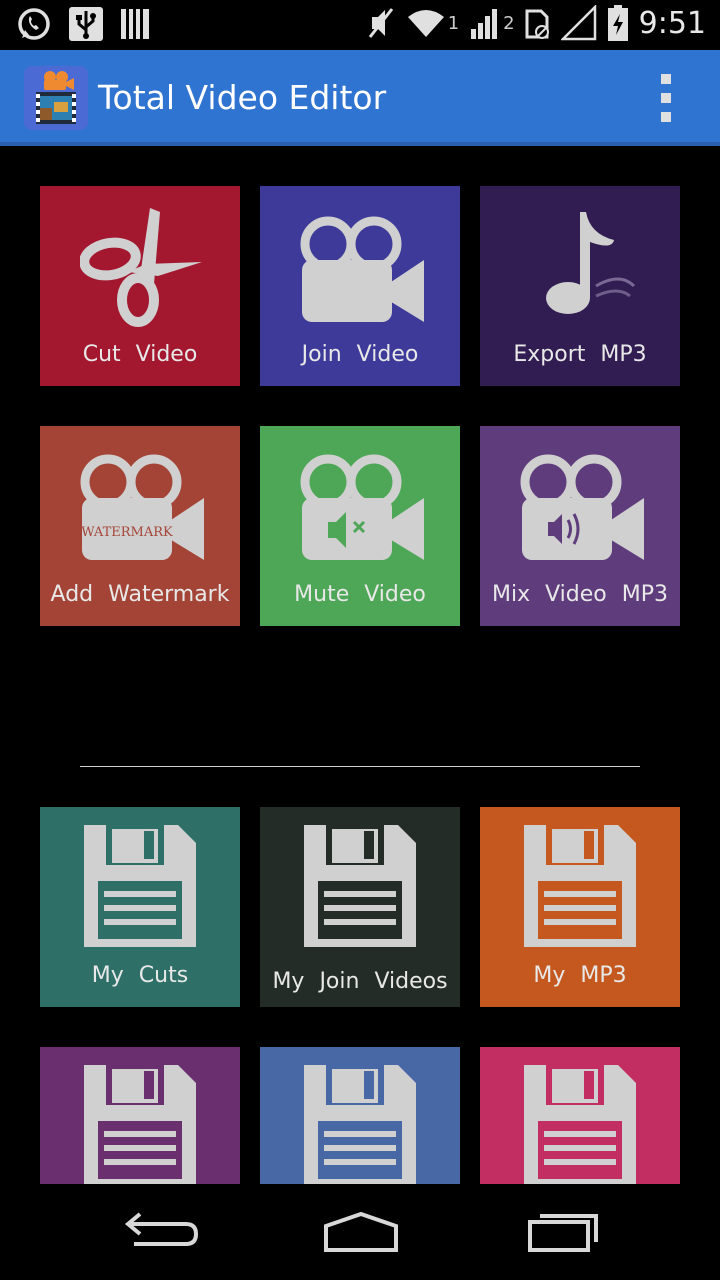 The image size is (720, 1280). I want to click on battery-icon, so click(617, 23).